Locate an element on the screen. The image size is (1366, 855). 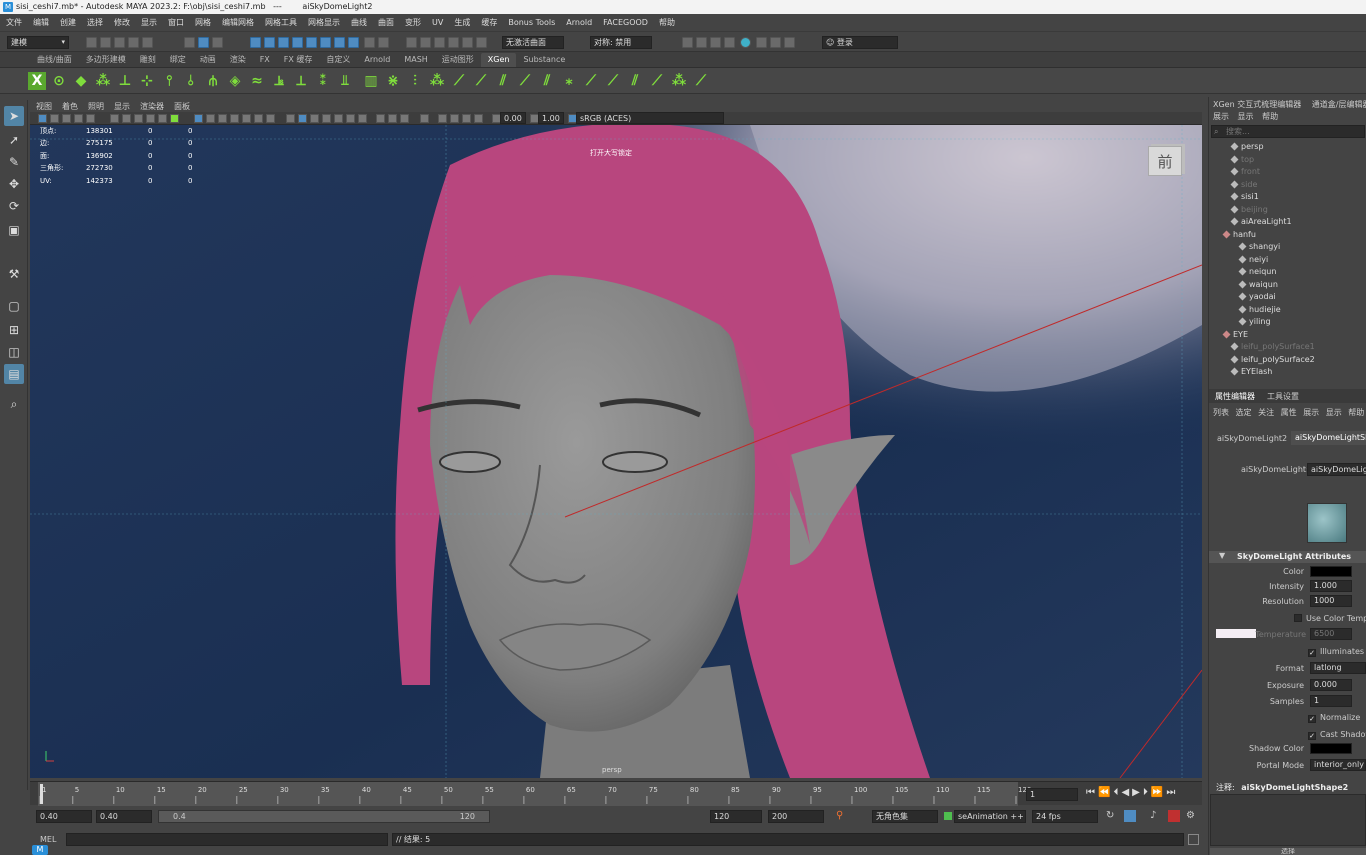
illuminates-checkbox: ✓ is located at coordinates (1312, 653).